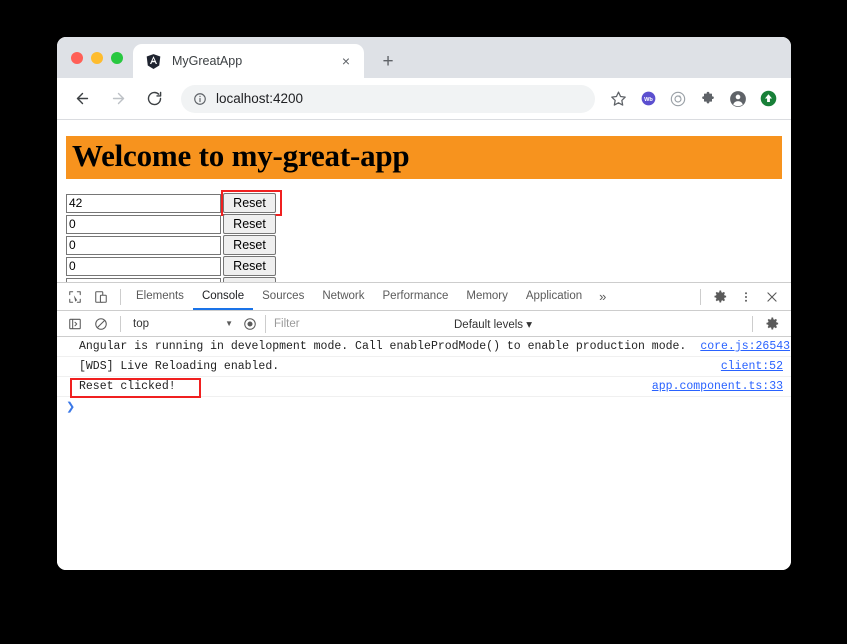 Image resolution: width=847 pixels, height=644 pixels. Describe the element at coordinates (424, 57) in the screenshot. I see `tab-strip: MyGreatApp × +` at that location.